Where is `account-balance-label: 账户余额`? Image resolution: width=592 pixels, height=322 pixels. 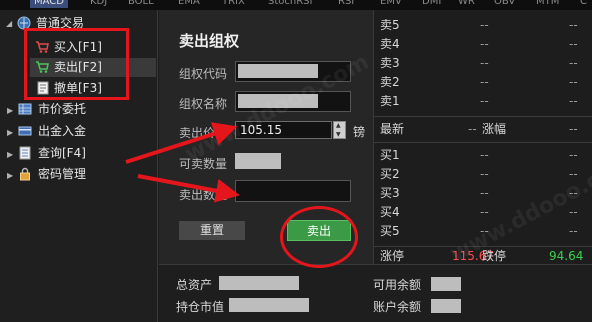 account-balance-label: 账户余额 is located at coordinates (397, 307).